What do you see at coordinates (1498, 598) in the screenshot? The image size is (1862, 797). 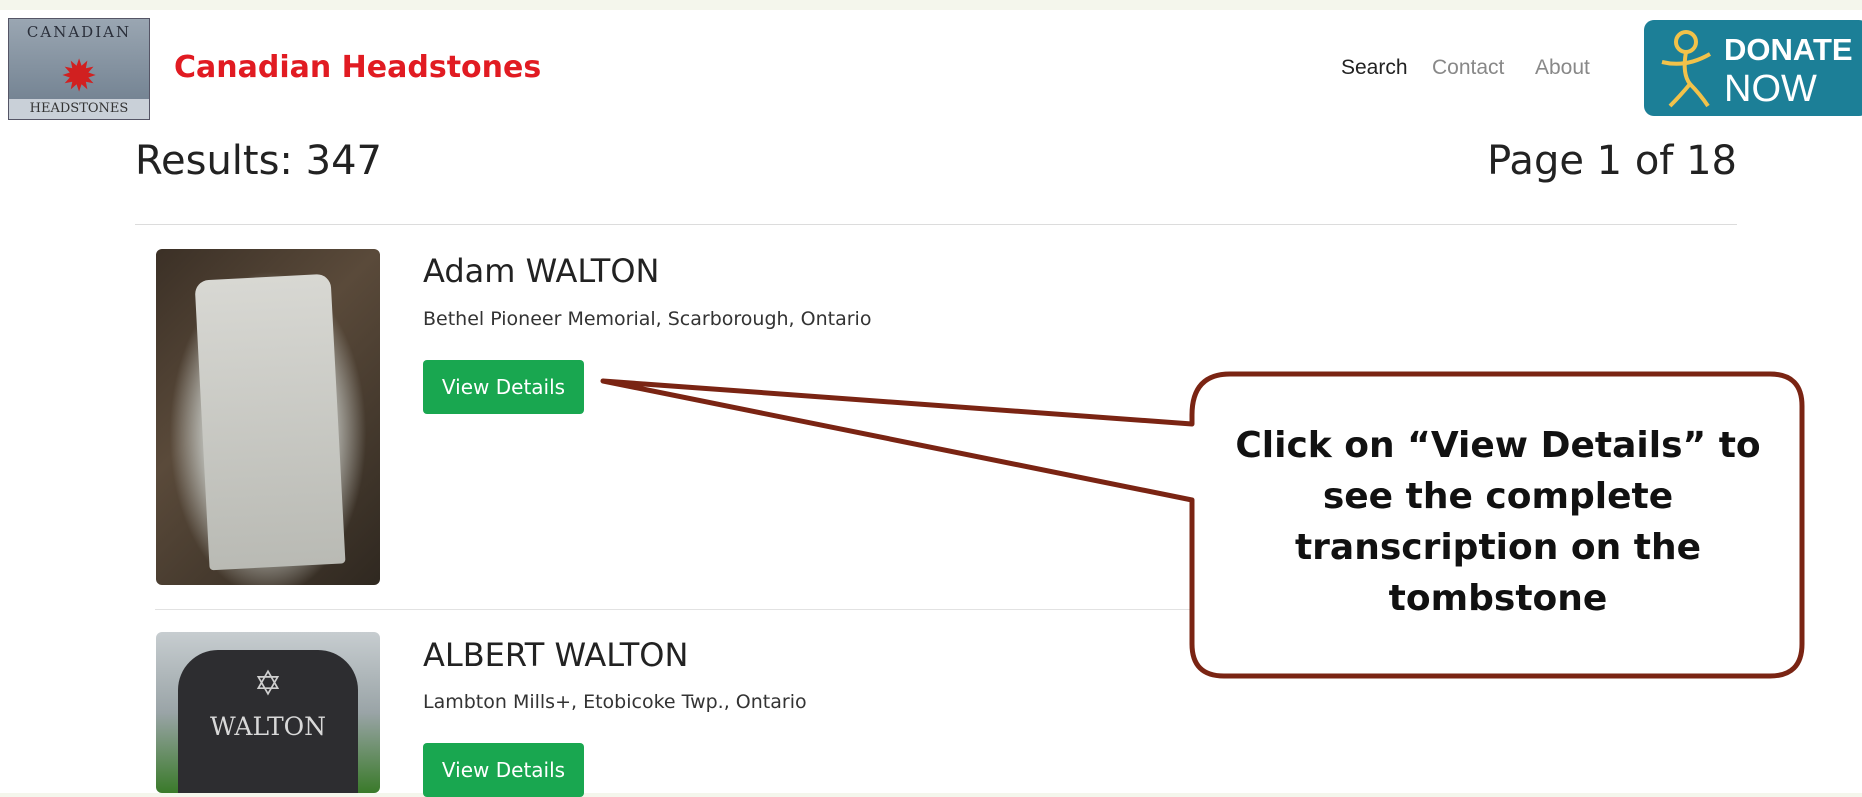 I see `callout-line: tombstone` at bounding box center [1498, 598].